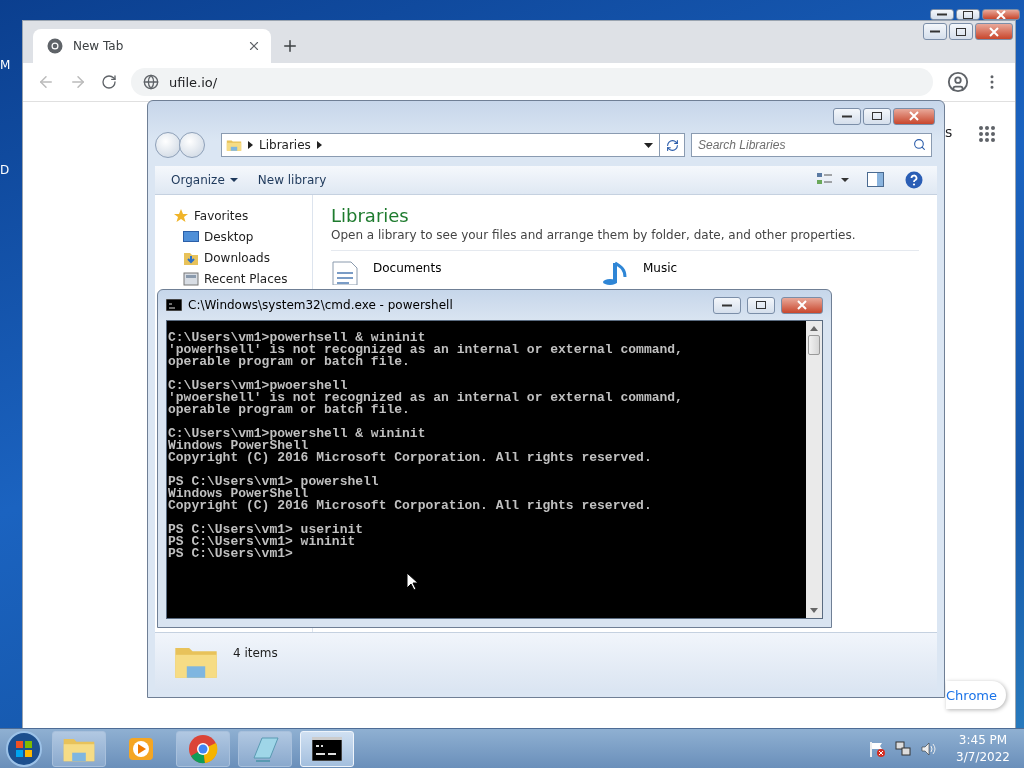  I want to click on globe-icon, so click(151, 82).